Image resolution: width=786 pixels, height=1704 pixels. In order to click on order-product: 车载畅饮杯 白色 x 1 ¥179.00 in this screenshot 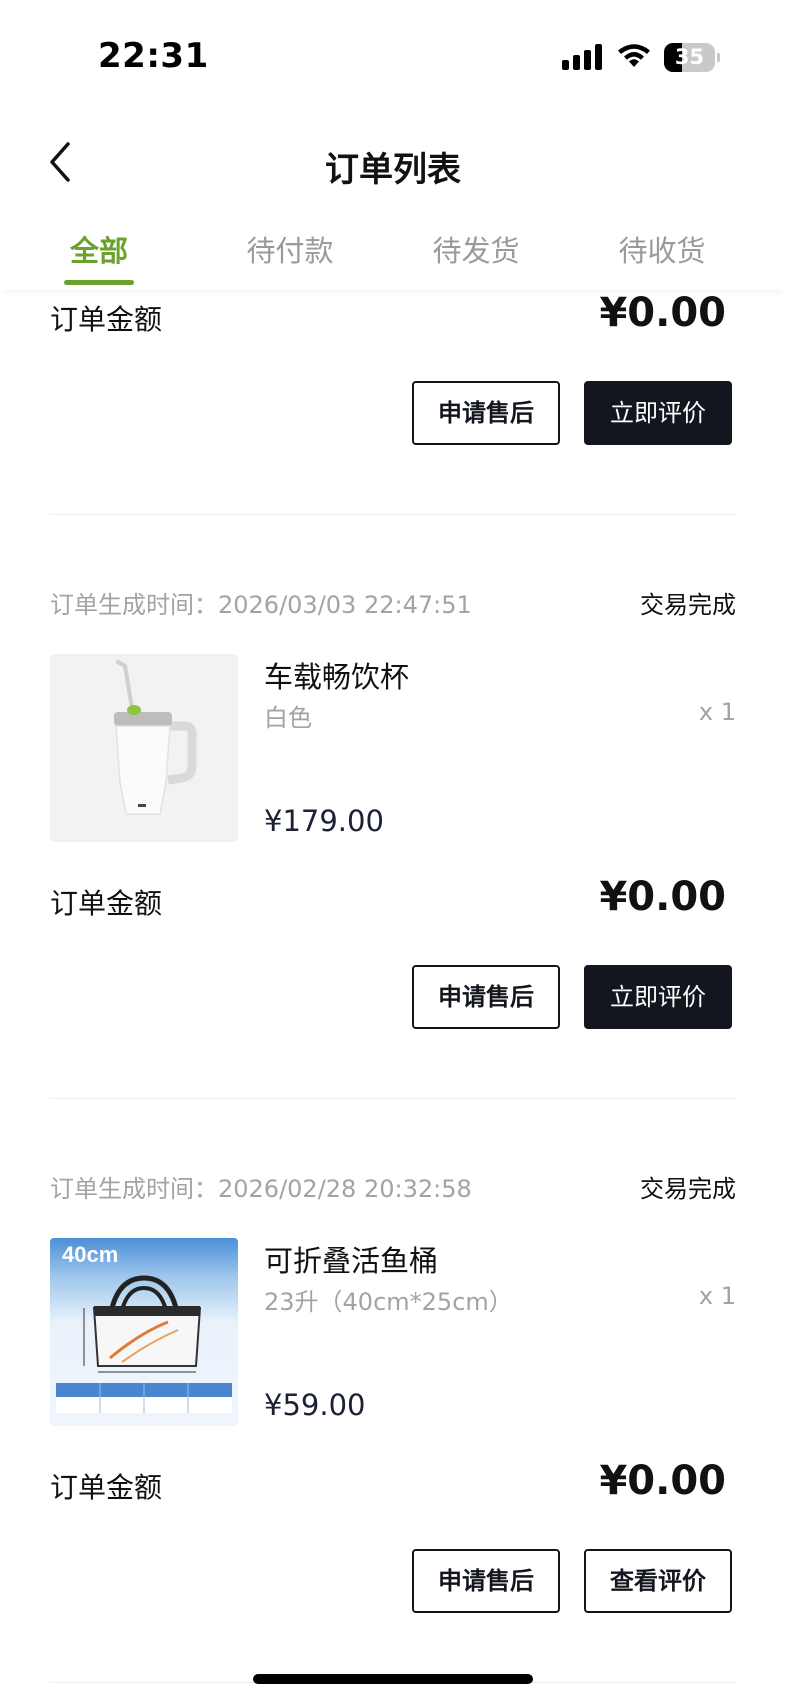, I will do `click(393, 749)`.